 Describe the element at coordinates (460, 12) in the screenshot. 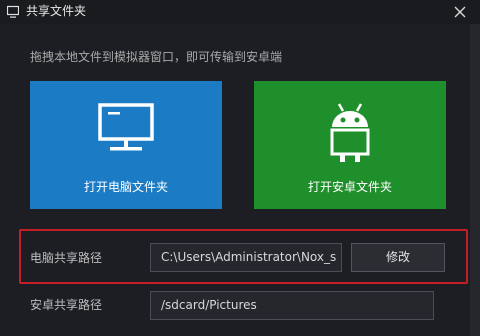

I see `close-icon` at that location.